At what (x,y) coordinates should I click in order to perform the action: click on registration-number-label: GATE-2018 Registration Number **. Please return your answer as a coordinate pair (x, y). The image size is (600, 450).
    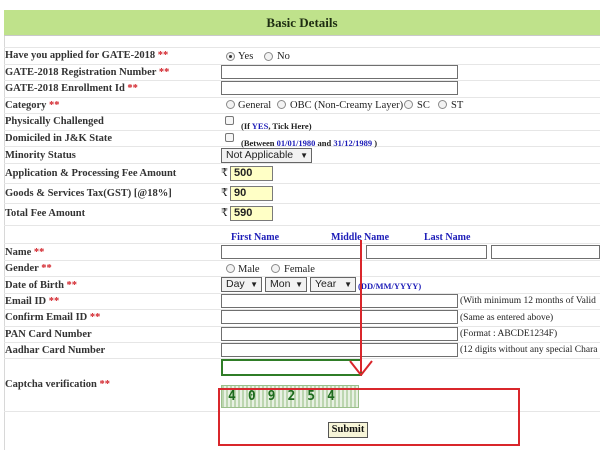
    Looking at the image, I should click on (87, 72).